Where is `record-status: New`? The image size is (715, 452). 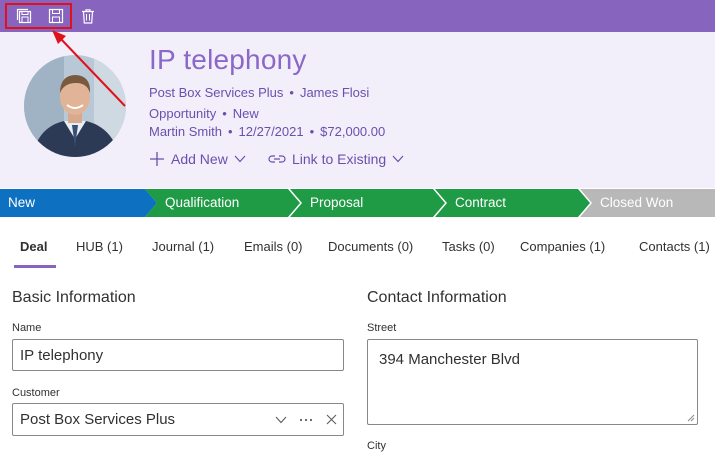
record-status: New is located at coordinates (245, 113).